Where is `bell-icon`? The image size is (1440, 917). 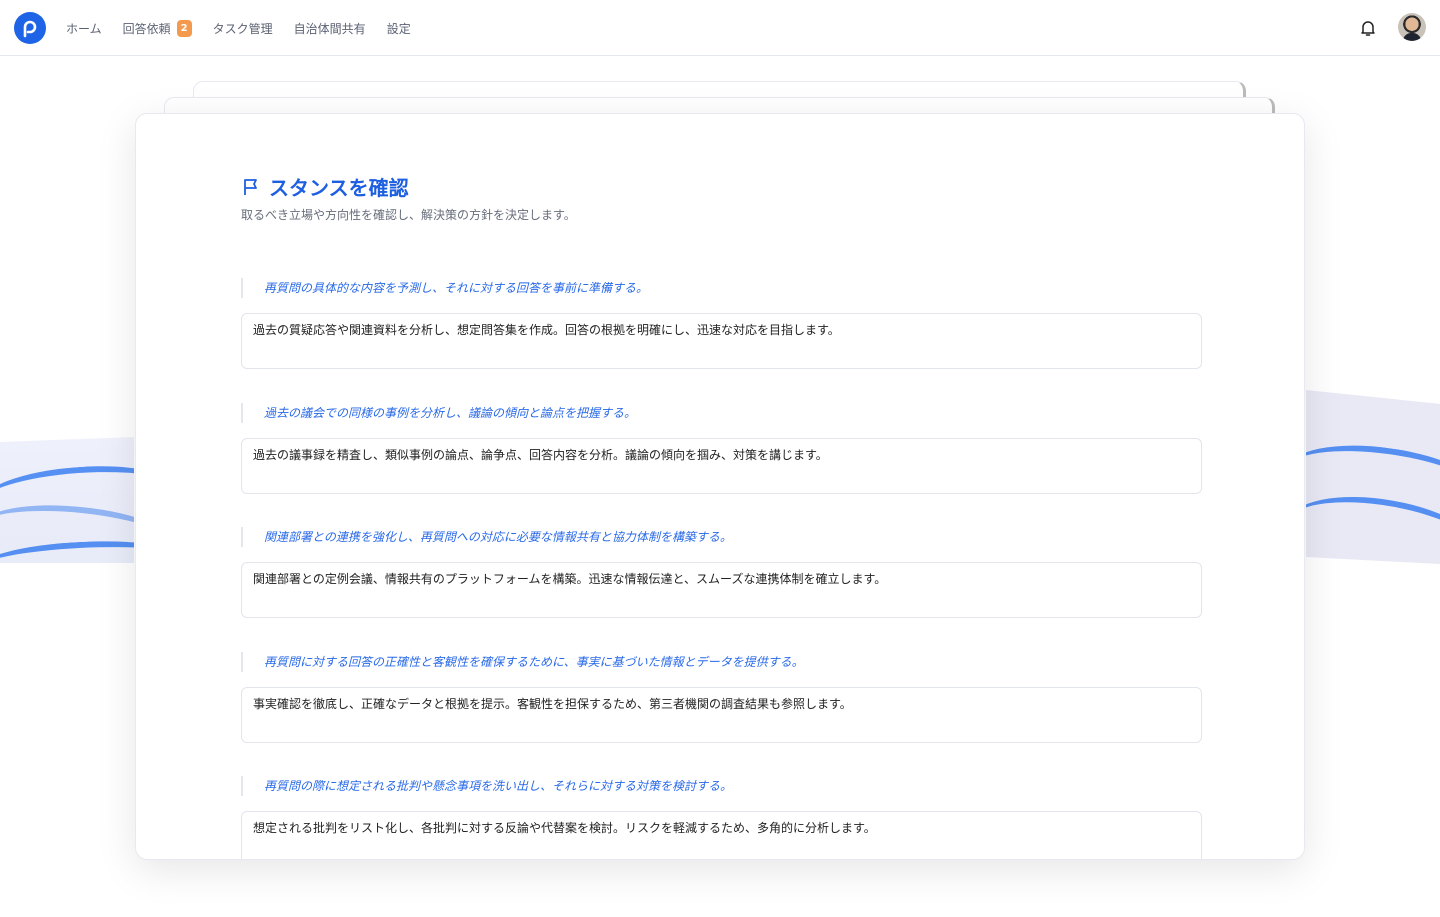 bell-icon is located at coordinates (1368, 28).